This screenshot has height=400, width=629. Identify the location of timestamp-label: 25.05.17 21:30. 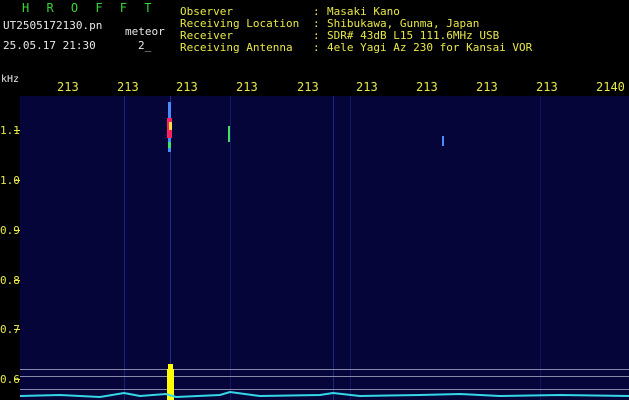
(49, 45).